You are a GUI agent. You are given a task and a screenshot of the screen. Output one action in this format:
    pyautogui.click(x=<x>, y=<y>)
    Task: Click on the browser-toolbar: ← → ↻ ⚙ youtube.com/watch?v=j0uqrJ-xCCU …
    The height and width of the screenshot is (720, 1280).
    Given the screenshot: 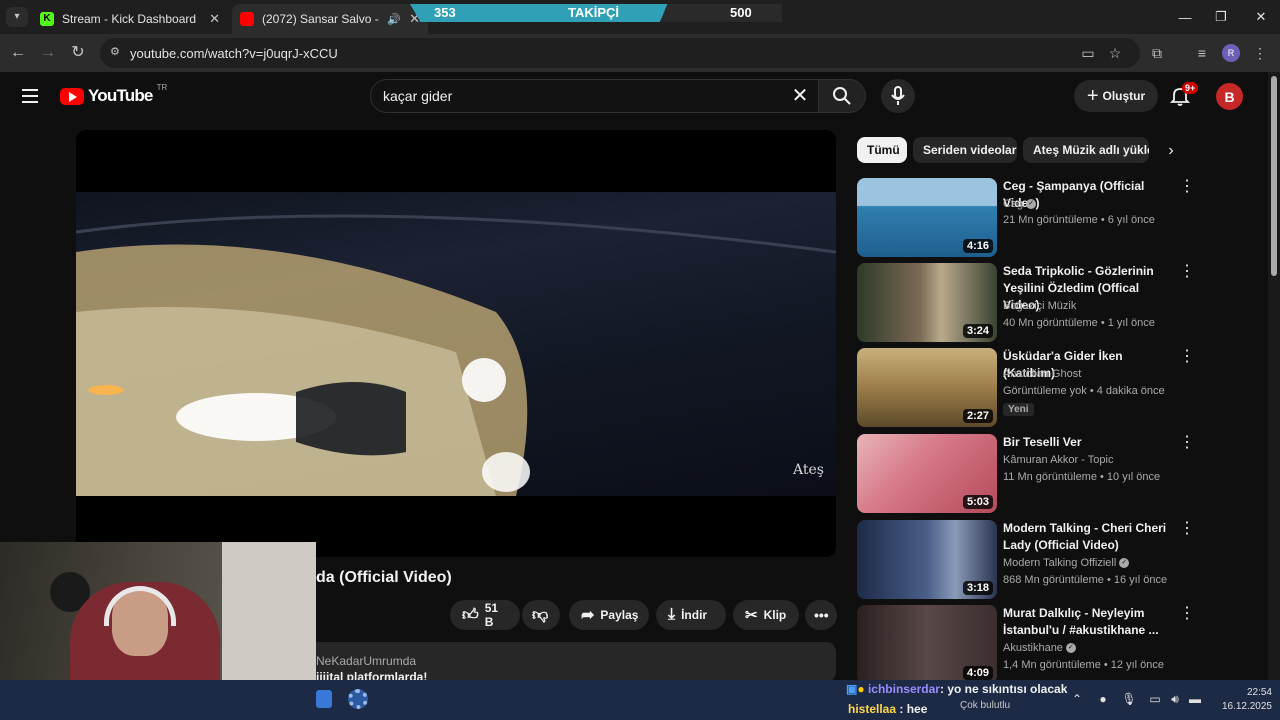 What is the action you would take?
    pyautogui.click(x=640, y=53)
    